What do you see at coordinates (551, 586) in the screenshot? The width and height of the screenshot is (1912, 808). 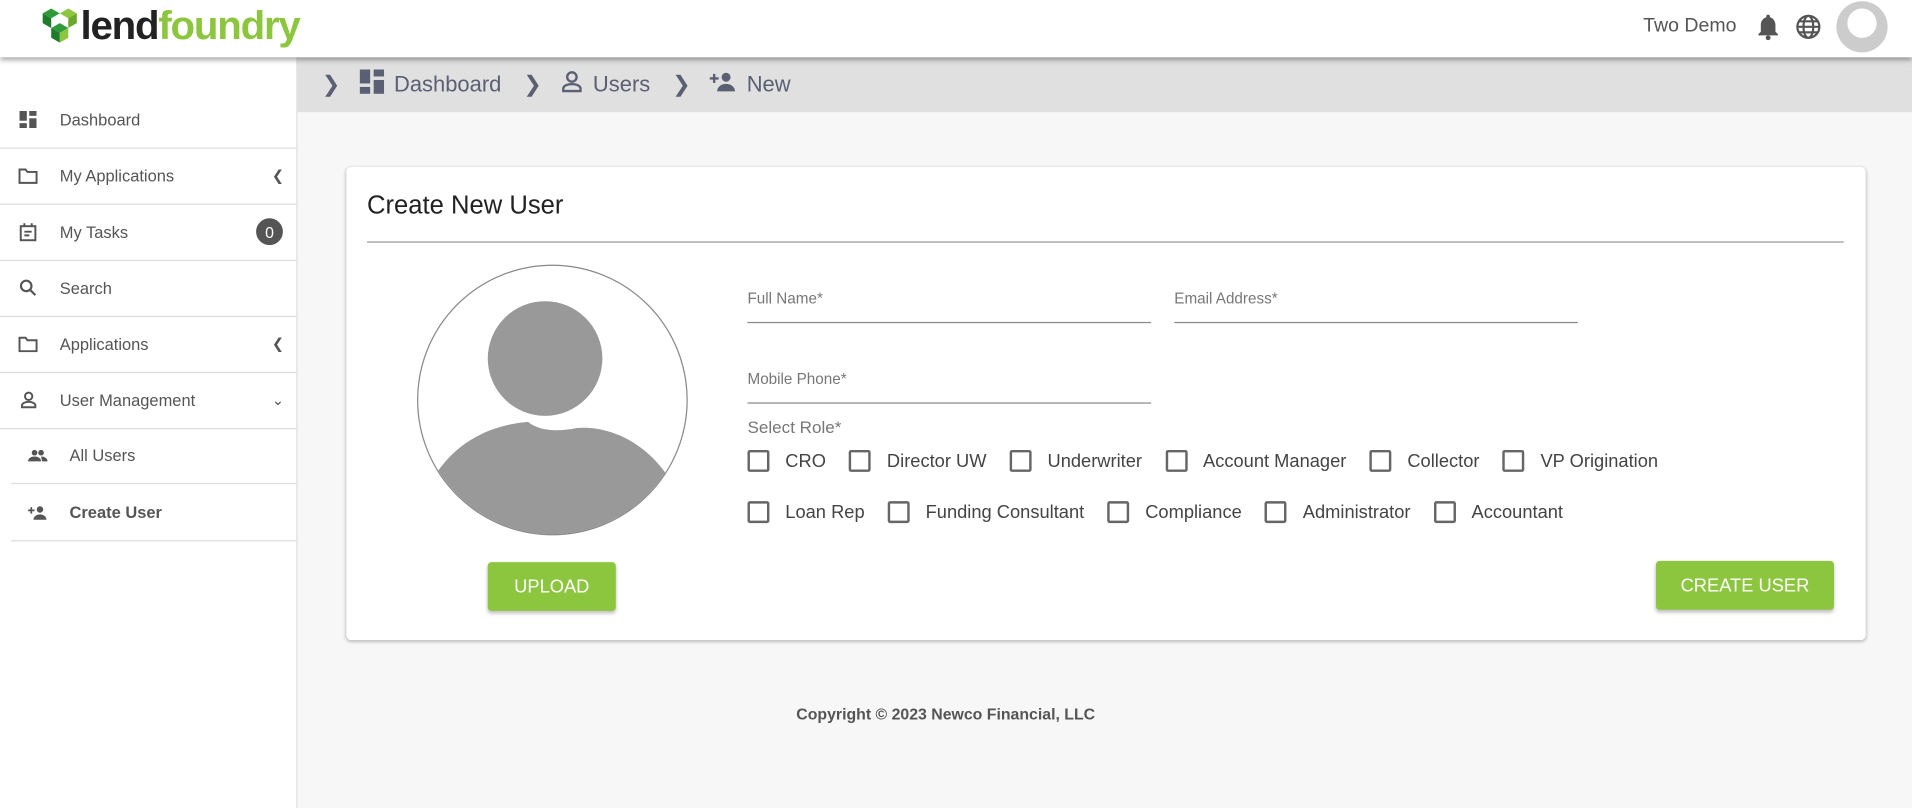 I see `upload-button: UPLOAD` at bounding box center [551, 586].